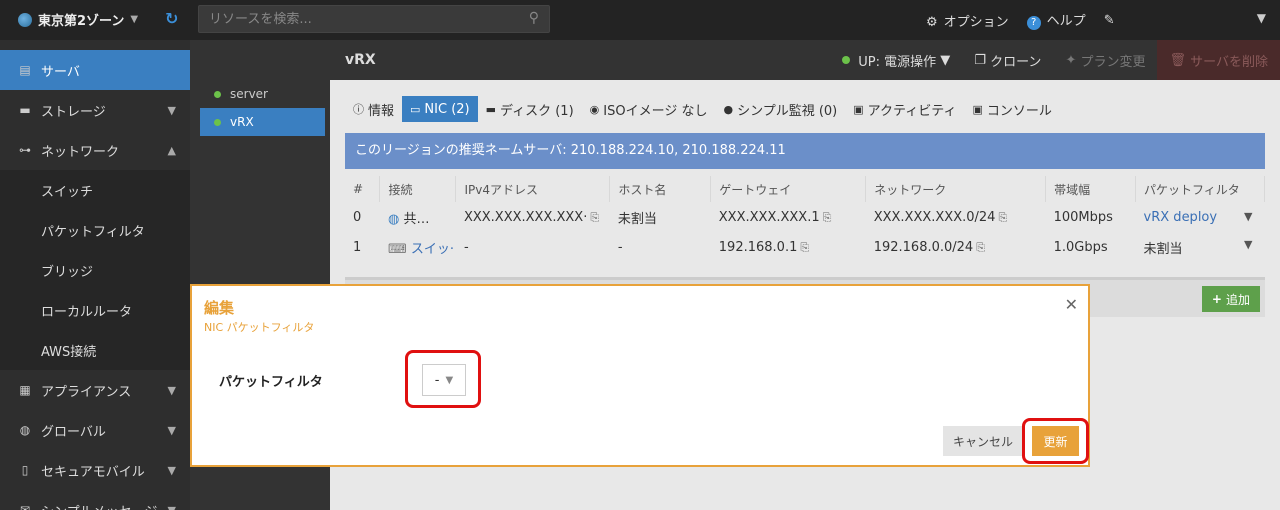 The height and width of the screenshot is (510, 1280). What do you see at coordinates (95, 430) in the screenshot?
I see `sidebar-item-global: ◍ グローバル ▼` at bounding box center [95, 430].